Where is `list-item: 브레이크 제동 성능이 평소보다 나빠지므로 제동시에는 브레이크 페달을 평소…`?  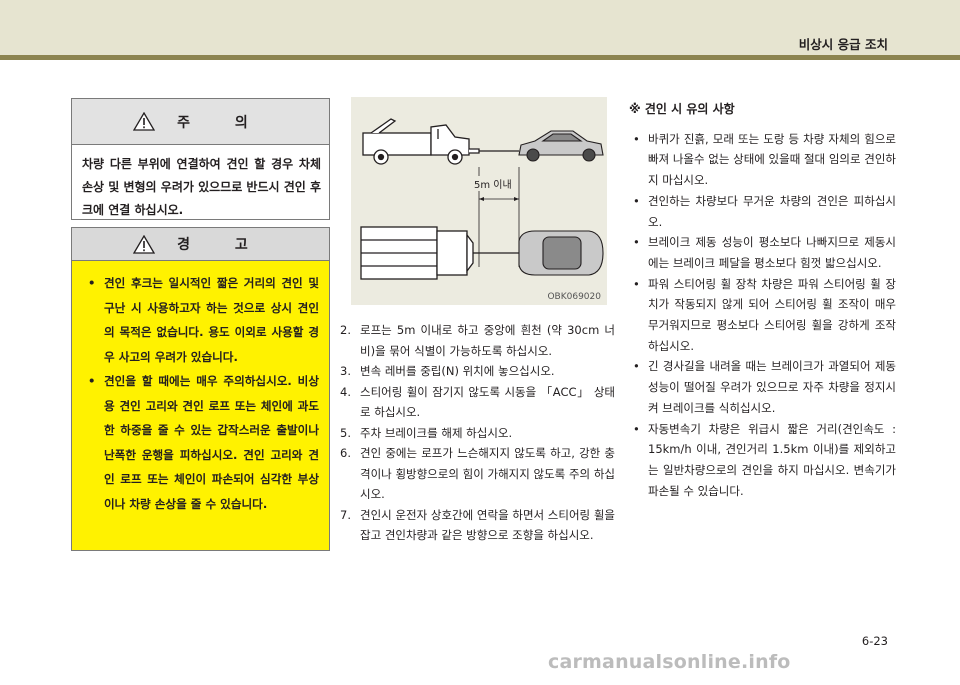
list-item: 브레이크 제동 성능이 평소보다 나빠지므로 제동시에는 브레이크 페달을 평소… is located at coordinates (762, 252).